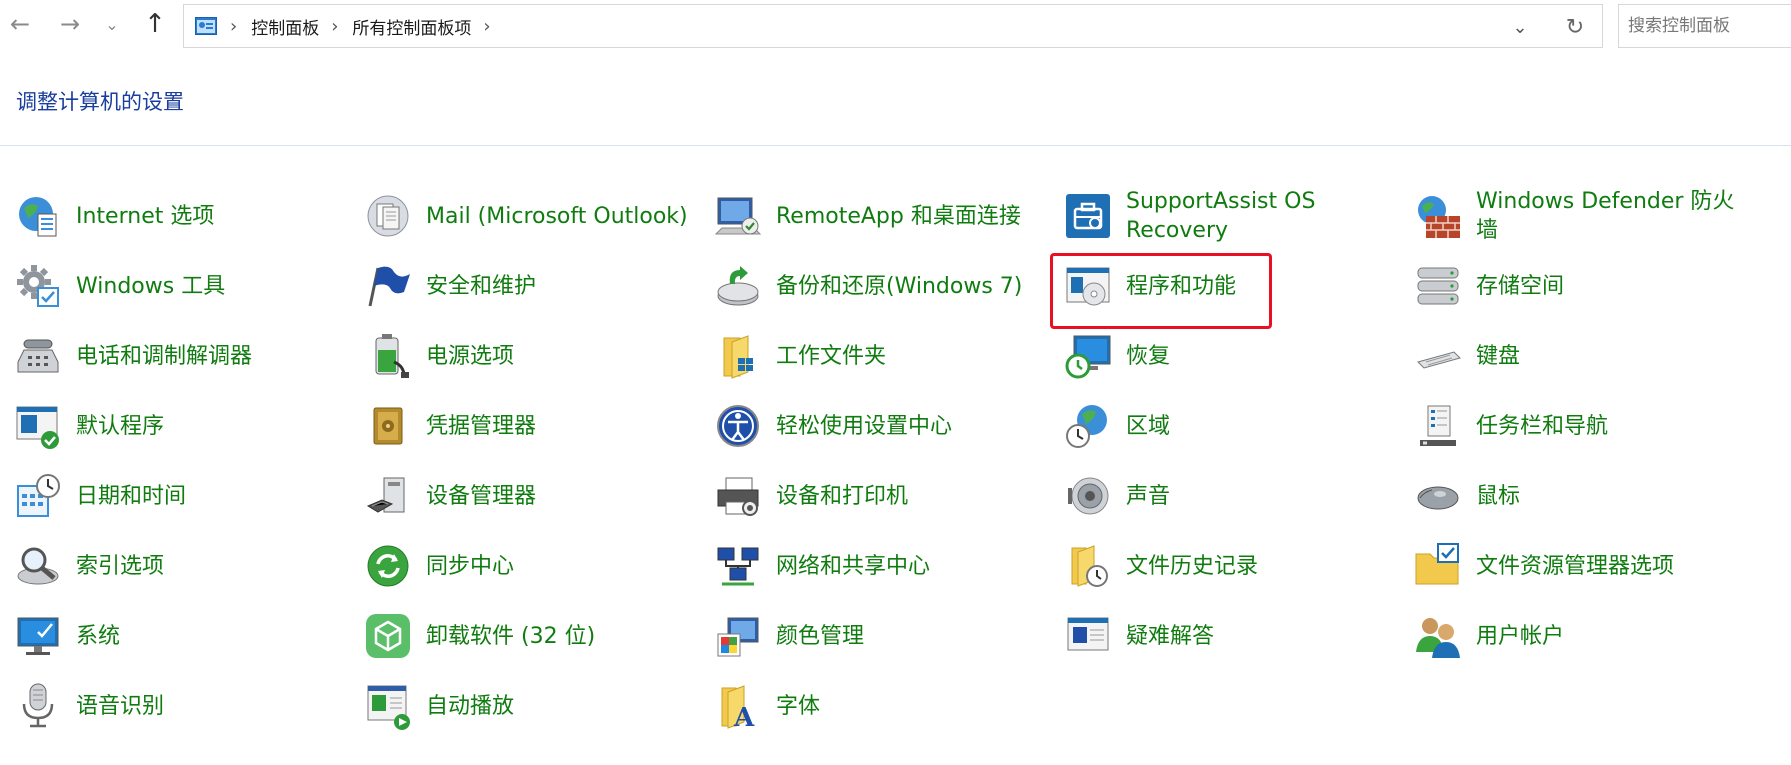 This screenshot has height=765, width=1791. I want to click on item-label: 自动播放, so click(470, 706).